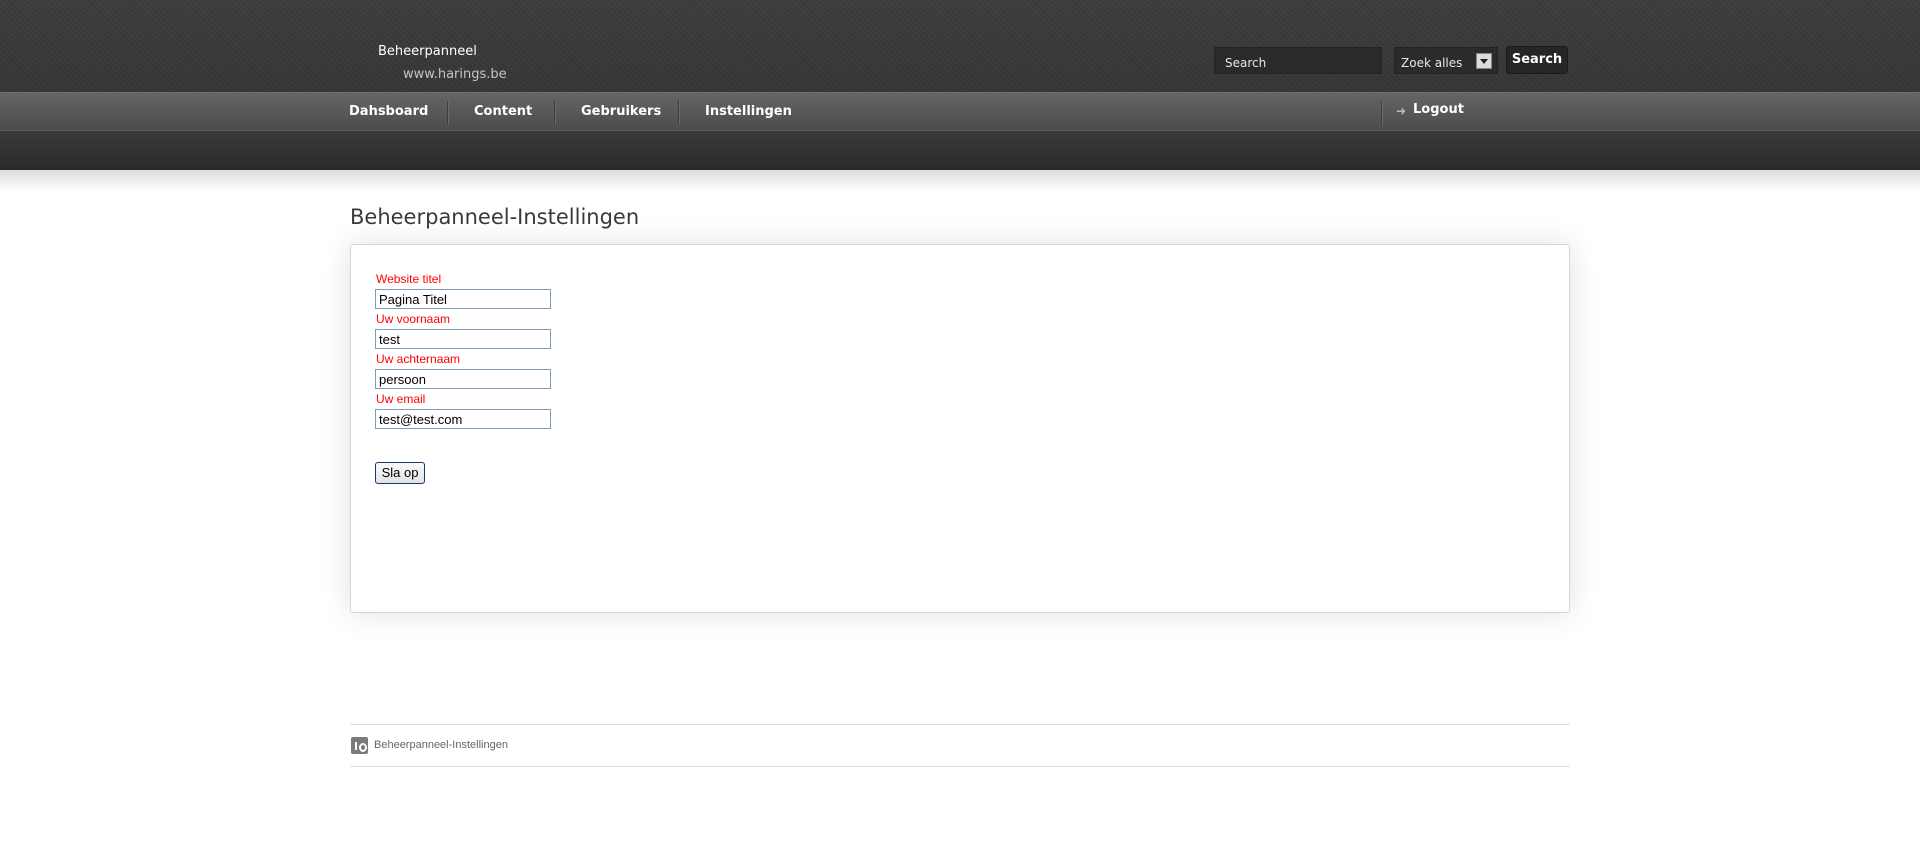 The image size is (1920, 863). What do you see at coordinates (503, 112) in the screenshot?
I see `nav-item-content: Content` at bounding box center [503, 112].